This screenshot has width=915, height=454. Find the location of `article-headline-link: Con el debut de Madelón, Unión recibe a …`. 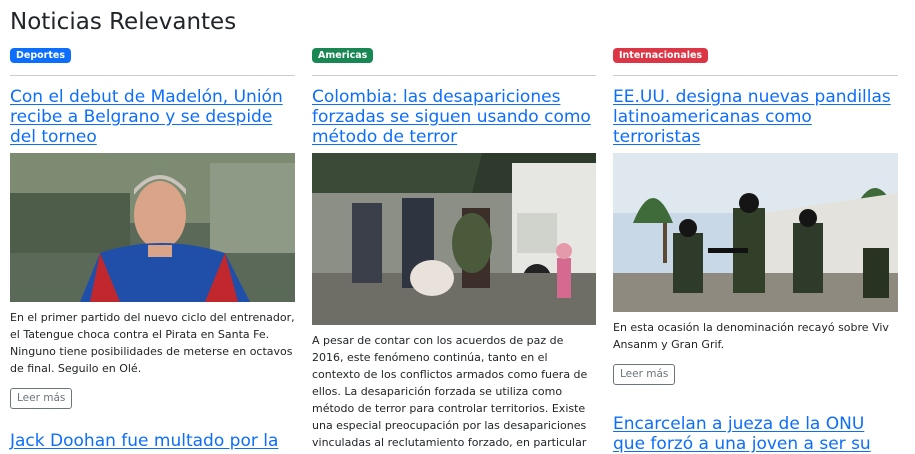

article-headline-link: Con el debut de Madelón, Unión recibe a … is located at coordinates (152, 117).